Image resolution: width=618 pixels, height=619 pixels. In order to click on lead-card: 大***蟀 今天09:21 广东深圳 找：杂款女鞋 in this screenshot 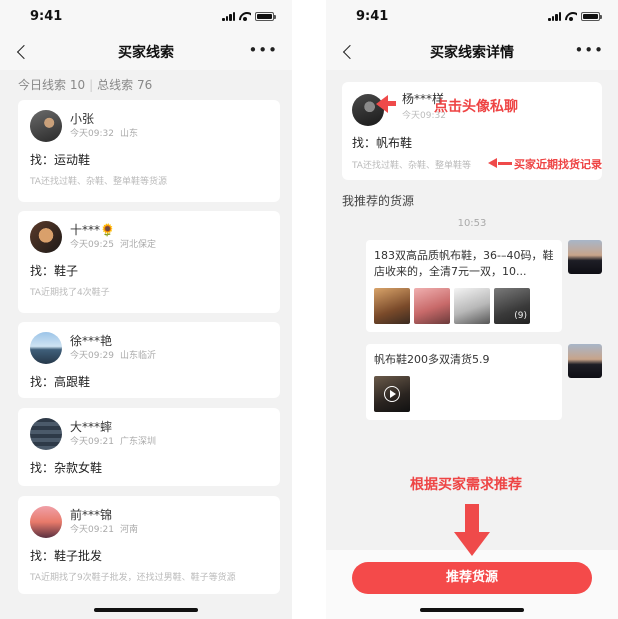, I will do `click(149, 447)`.